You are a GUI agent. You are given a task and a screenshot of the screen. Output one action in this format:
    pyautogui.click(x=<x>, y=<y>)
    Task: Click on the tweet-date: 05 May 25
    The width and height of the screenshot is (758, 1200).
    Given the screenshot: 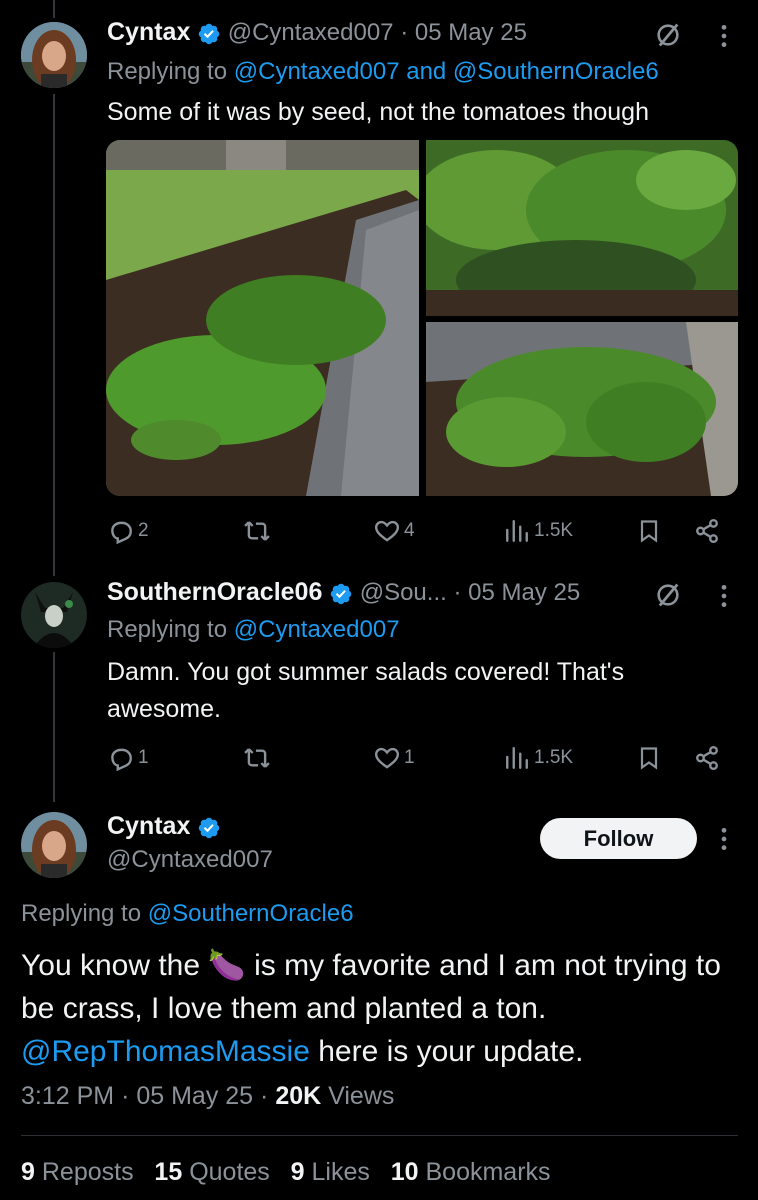 What is the action you would take?
    pyautogui.click(x=194, y=1096)
    